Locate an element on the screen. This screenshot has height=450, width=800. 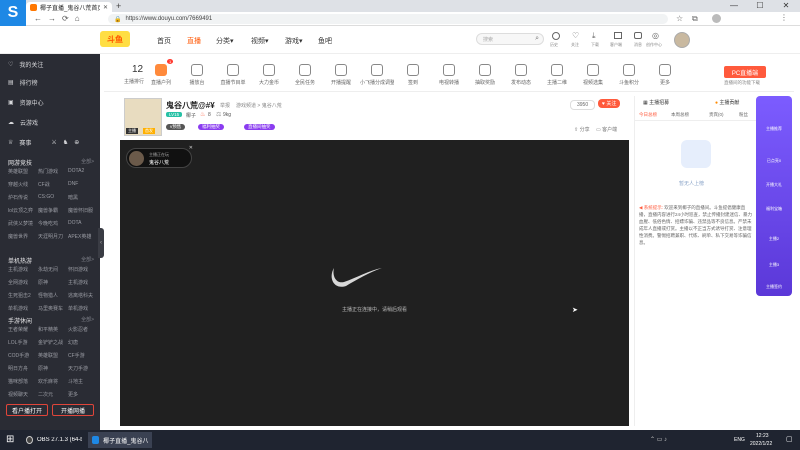
message-icon is located at coordinates (638, 35).